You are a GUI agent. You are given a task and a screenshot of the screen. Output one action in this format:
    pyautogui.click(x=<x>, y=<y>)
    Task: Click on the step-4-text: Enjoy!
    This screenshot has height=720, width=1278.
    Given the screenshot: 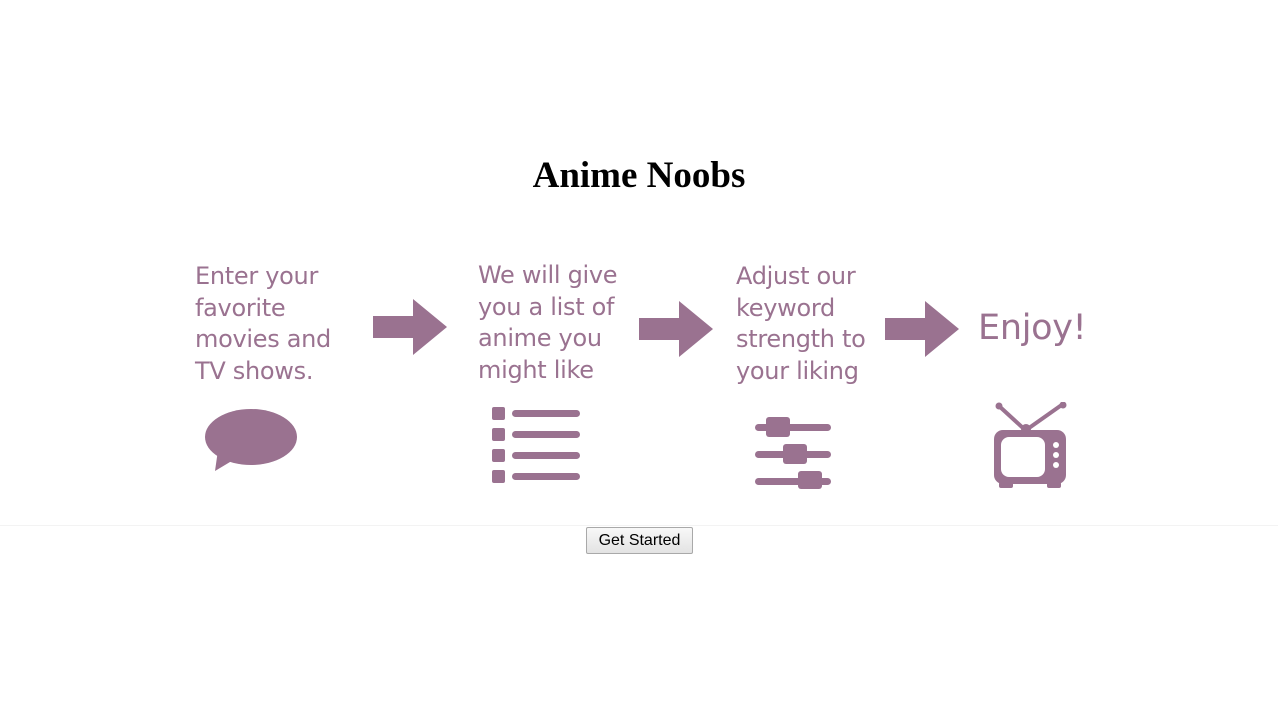 What is the action you would take?
    pyautogui.click(x=1032, y=328)
    